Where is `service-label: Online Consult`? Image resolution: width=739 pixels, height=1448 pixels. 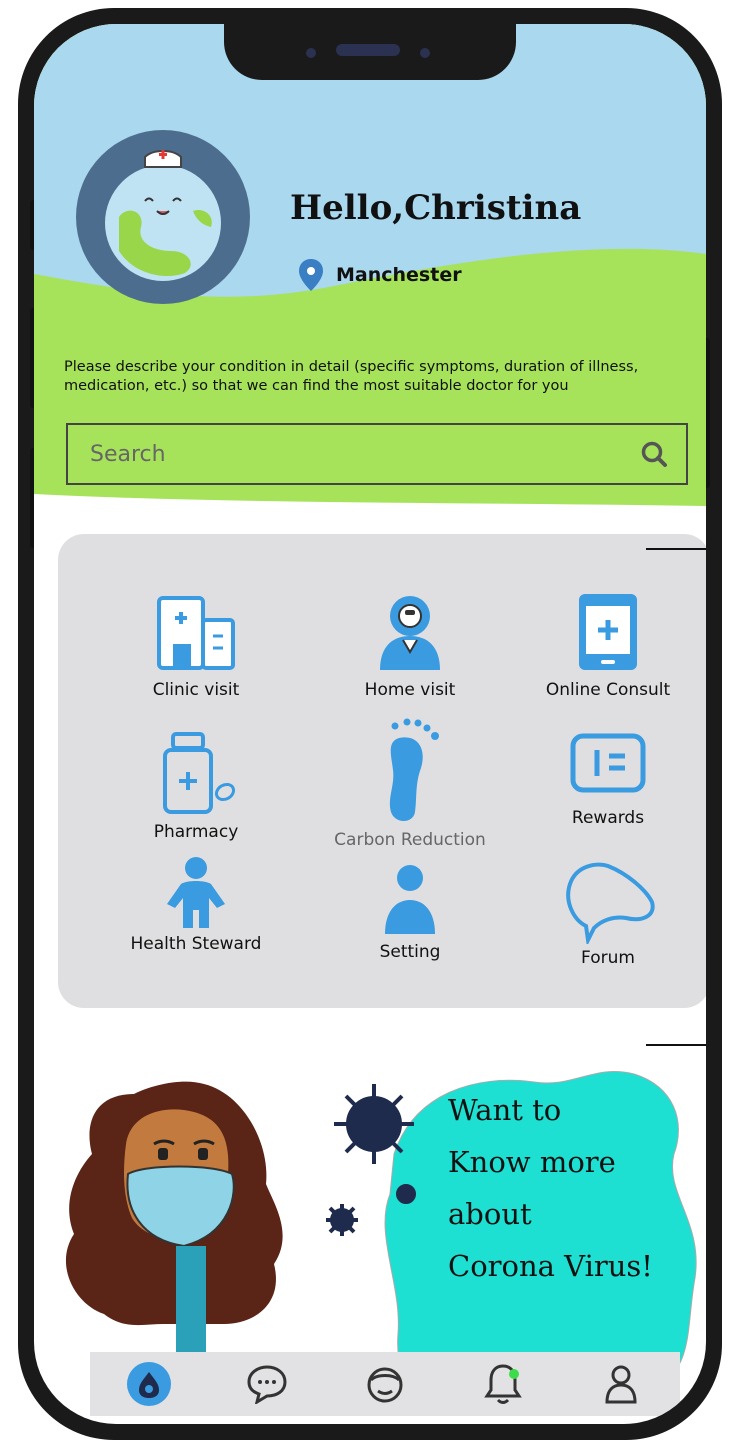
service-label: Online Consult is located at coordinates (608, 690).